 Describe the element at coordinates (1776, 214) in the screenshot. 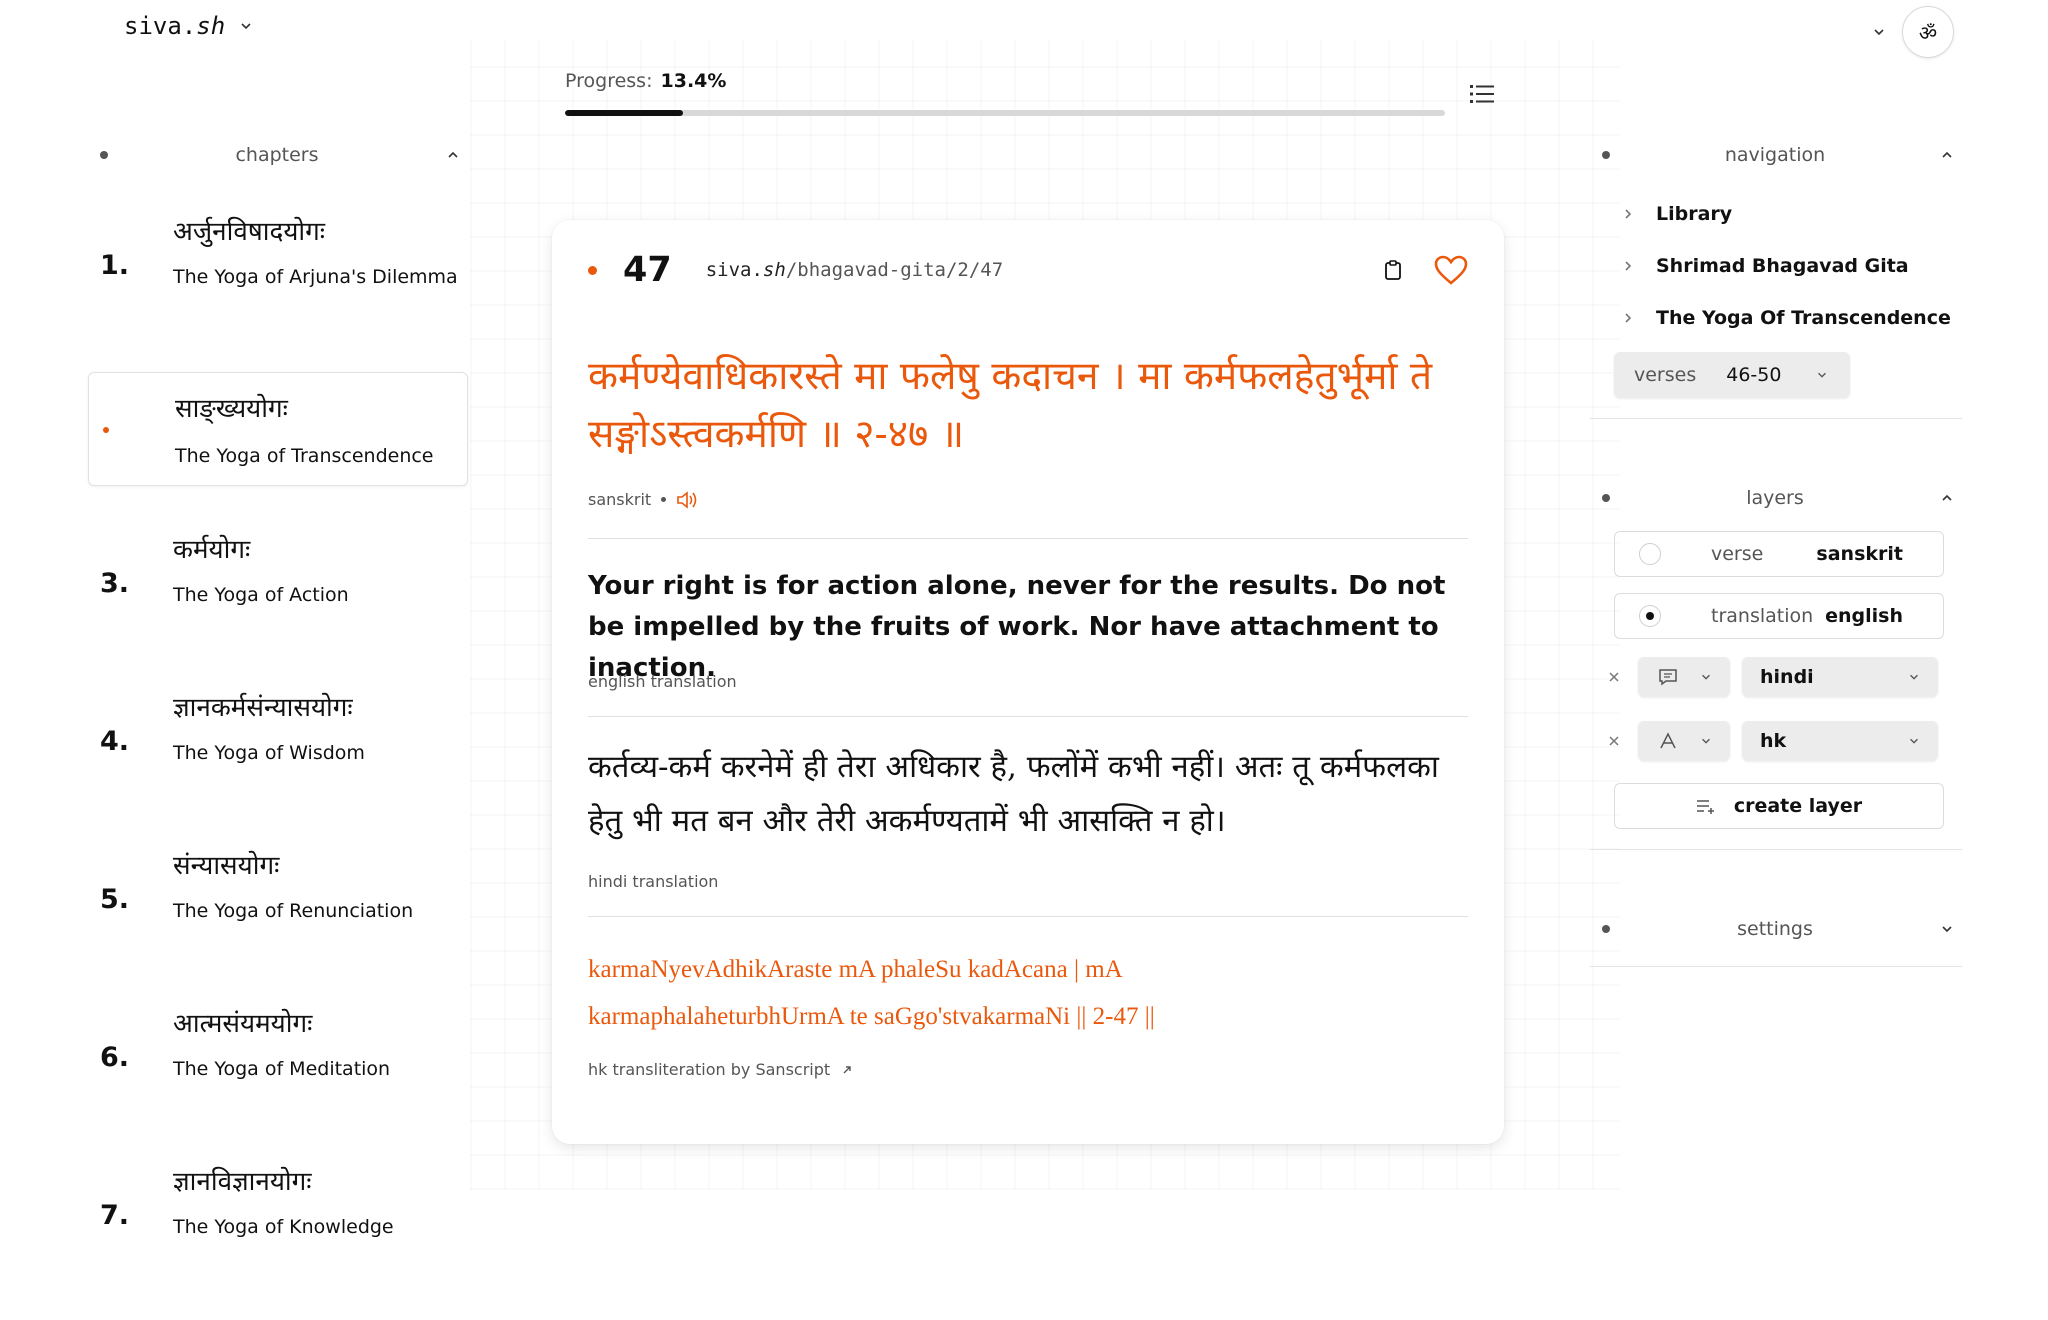

I see `breadcrumb-item: Library` at that location.